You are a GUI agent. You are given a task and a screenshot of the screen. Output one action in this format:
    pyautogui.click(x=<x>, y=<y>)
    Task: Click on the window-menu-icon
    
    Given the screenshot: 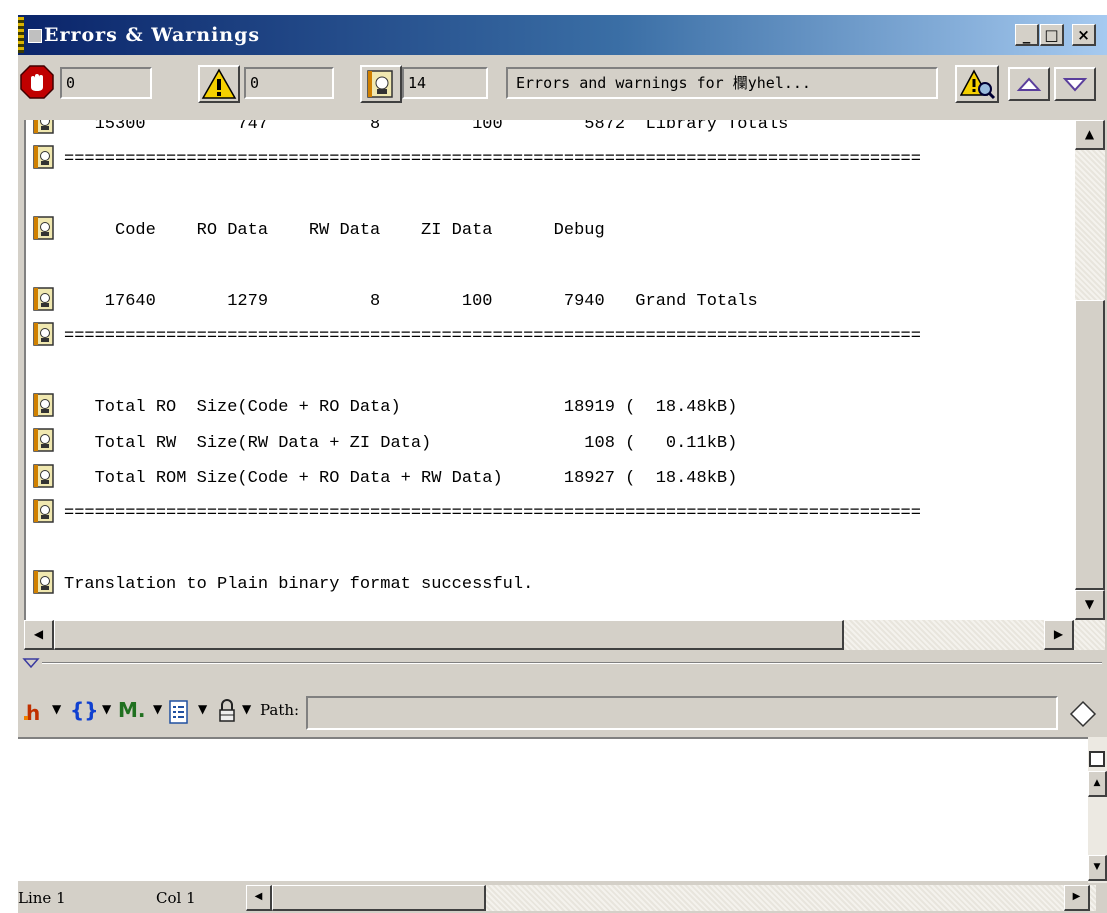 What is the action you would take?
    pyautogui.click(x=35, y=36)
    